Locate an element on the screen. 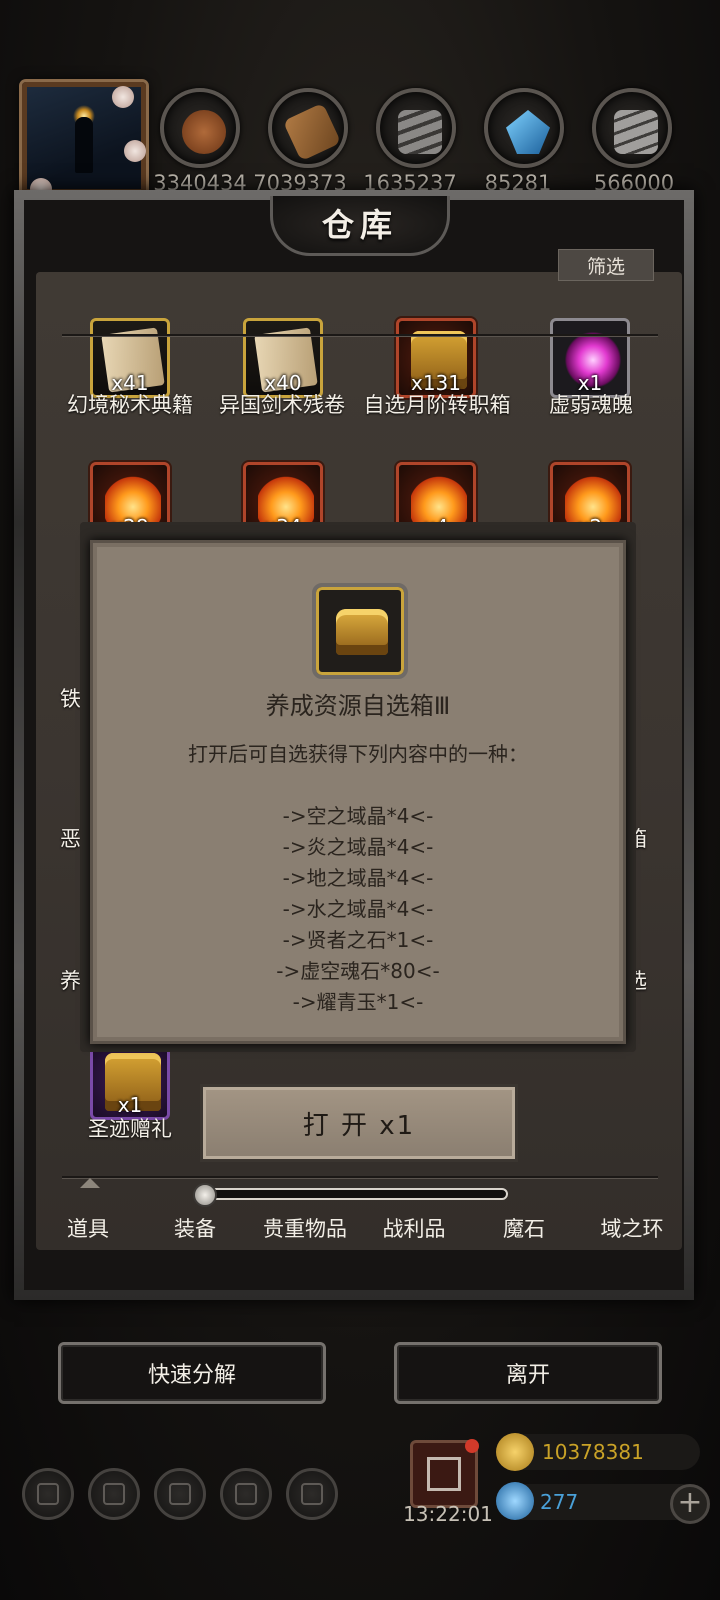 This screenshot has height=1600, width=720. modal-option: ->贤者之石*1<- is located at coordinates (358, 940).